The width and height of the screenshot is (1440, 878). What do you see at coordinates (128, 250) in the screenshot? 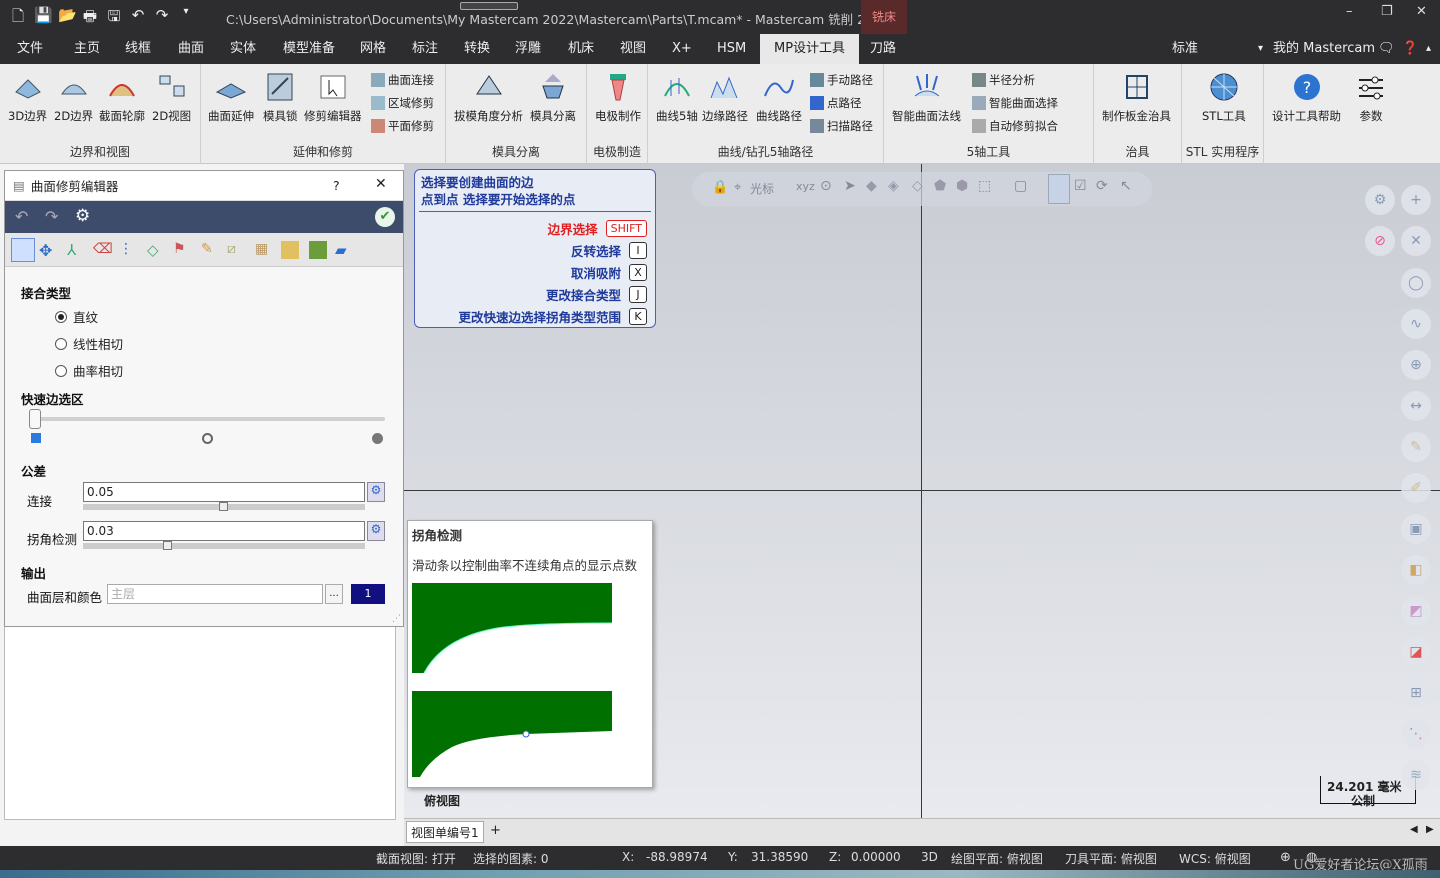
I see `tree-icon: ⋮` at bounding box center [128, 250].